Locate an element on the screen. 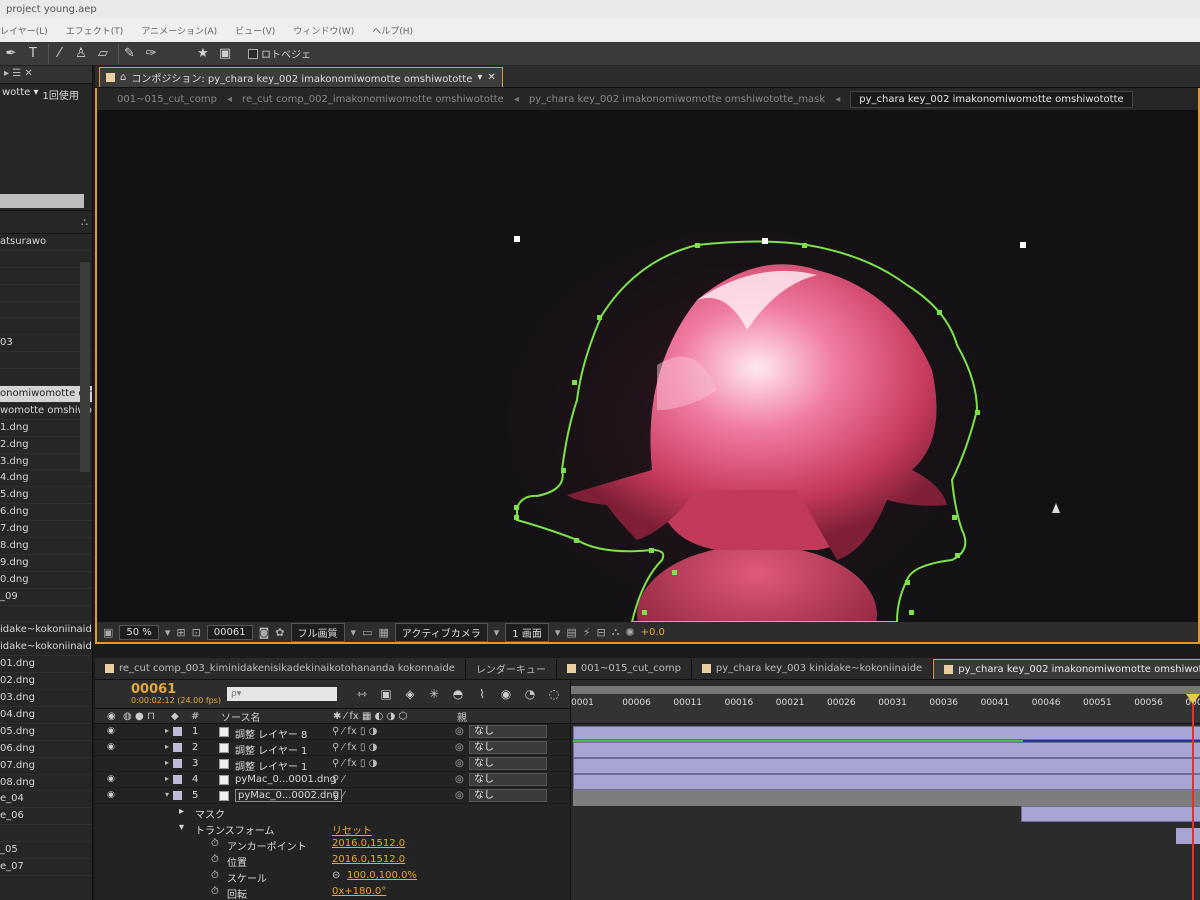 This screenshot has height=900, width=1200. exposure-value: +0.0 is located at coordinates (653, 632).